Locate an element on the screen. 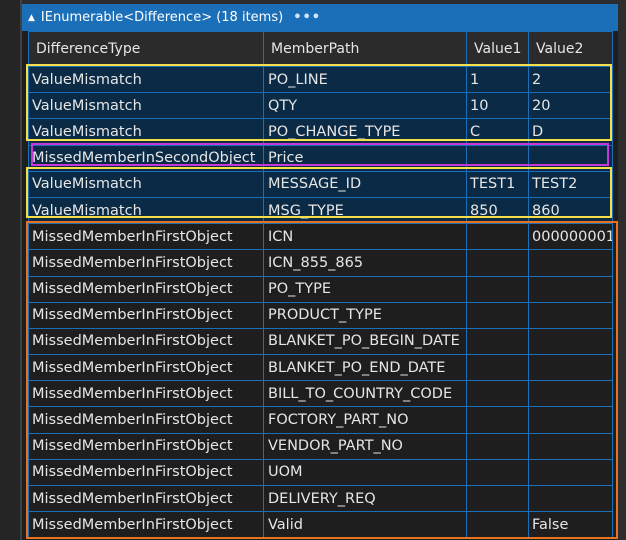 The width and height of the screenshot is (626, 540). cell-member-path: BILL_TO_COUNTRY_CODE is located at coordinates (365, 394).